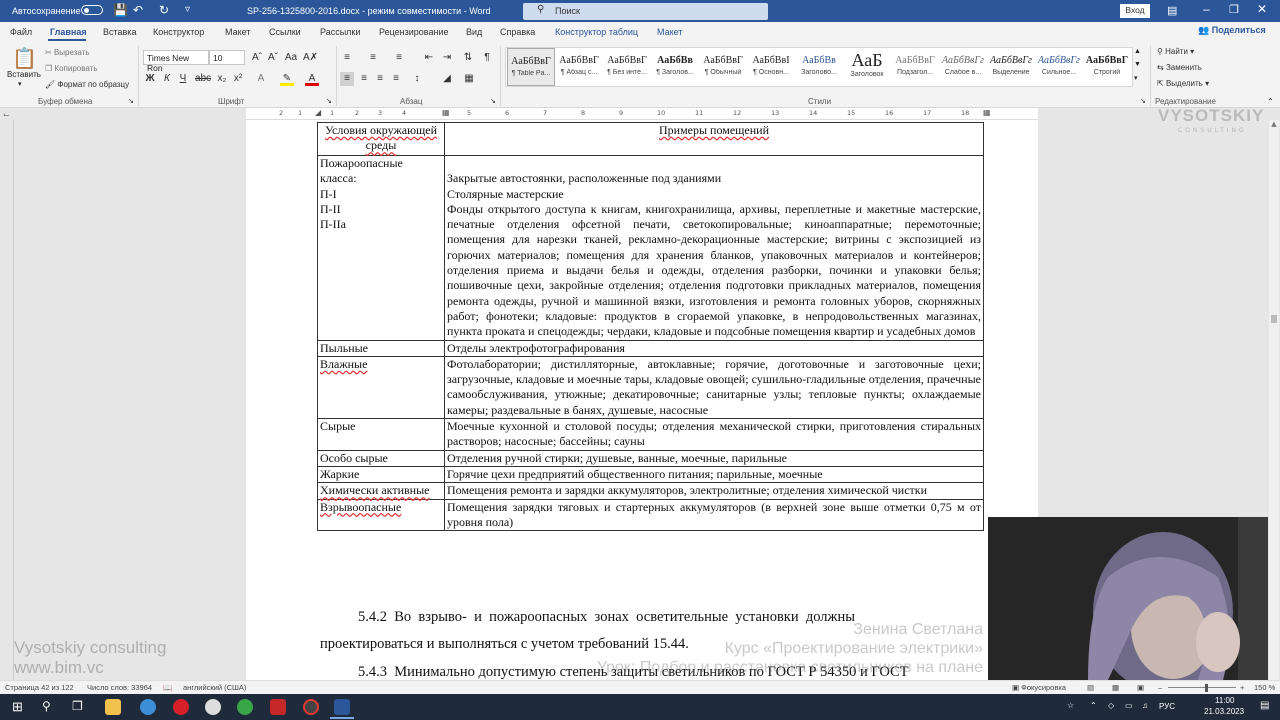  Describe the element at coordinates (310, 58) in the screenshot. I see `clear-formatting-icon: A✗` at that location.